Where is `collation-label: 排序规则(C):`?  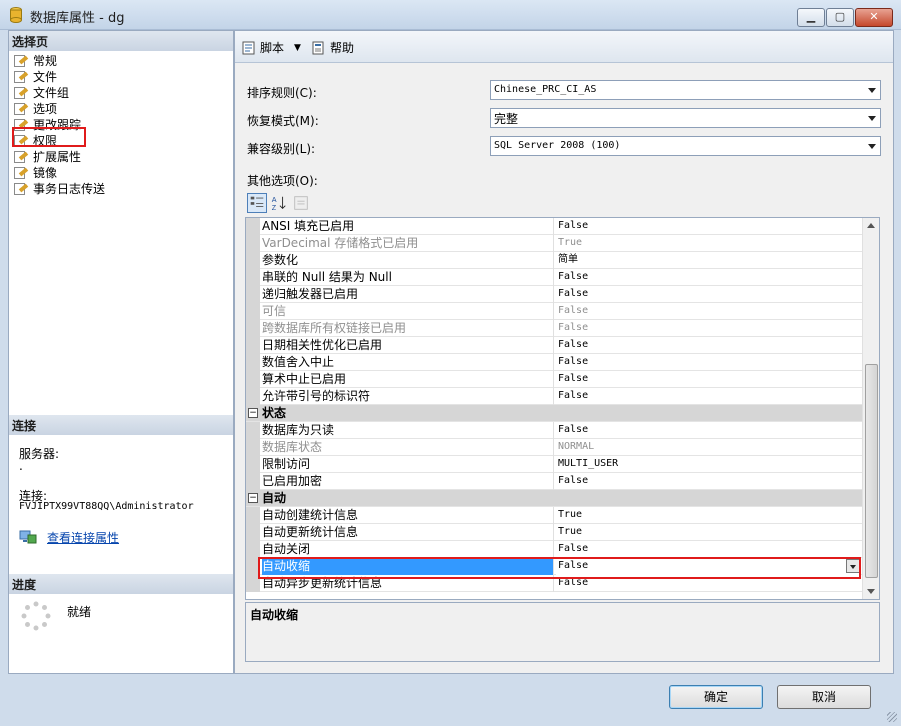 collation-label: 排序规则(C): is located at coordinates (282, 93).